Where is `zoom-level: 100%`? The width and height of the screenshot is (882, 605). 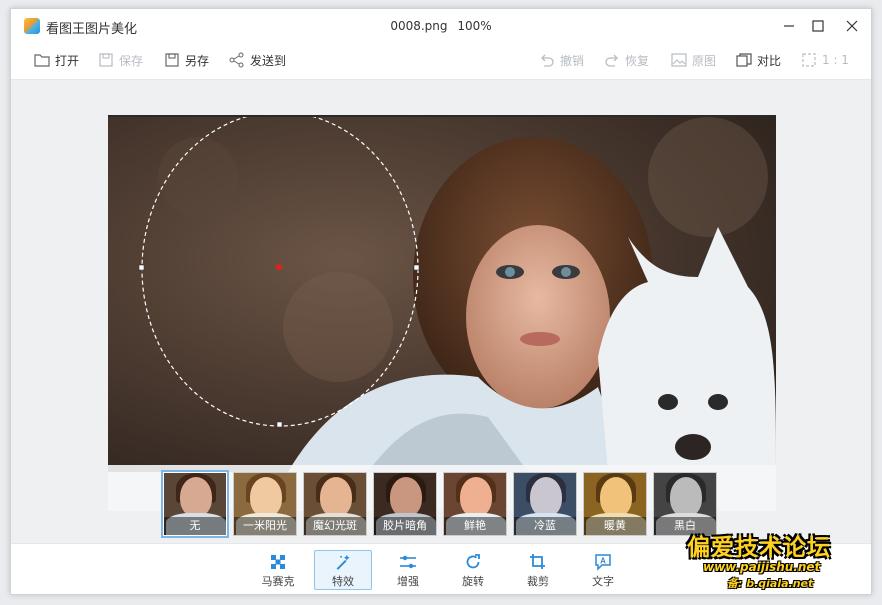 zoom-level: 100% is located at coordinates (474, 26).